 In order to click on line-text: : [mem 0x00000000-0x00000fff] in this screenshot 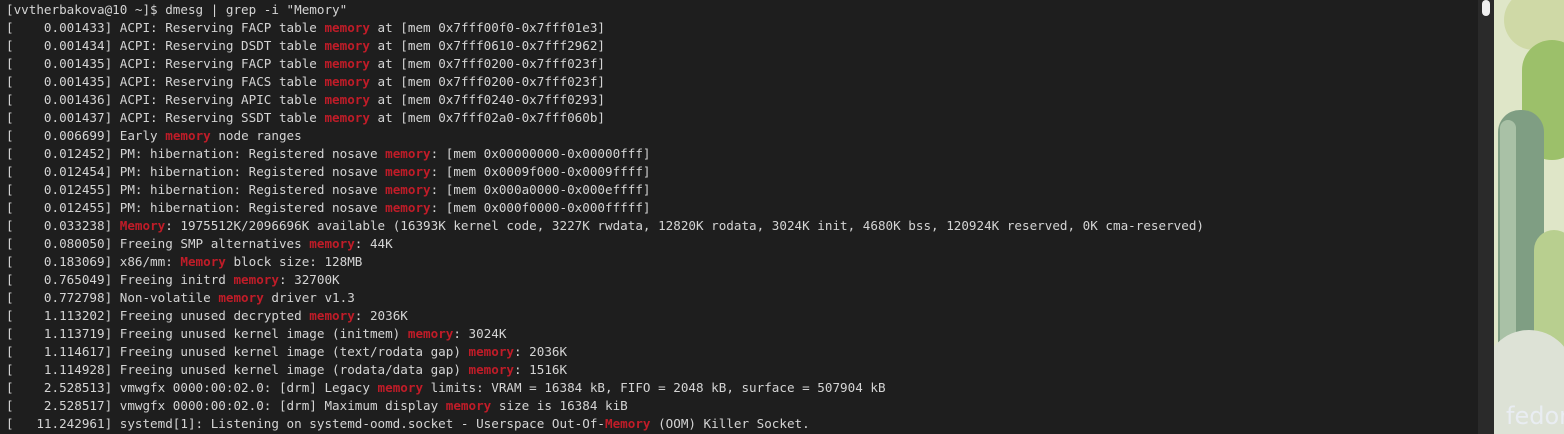, I will do `click(540, 153)`.